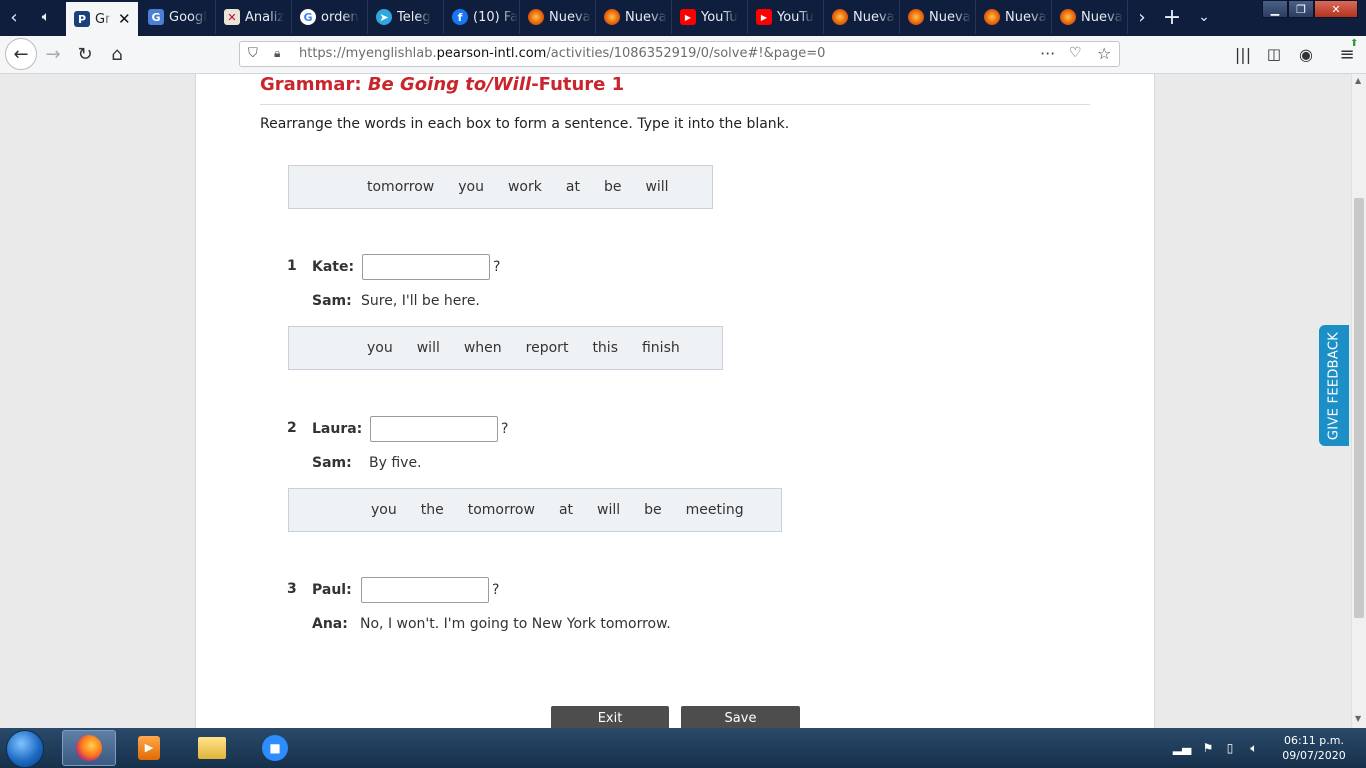 The image size is (1366, 768). I want to click on word: be, so click(653, 510).